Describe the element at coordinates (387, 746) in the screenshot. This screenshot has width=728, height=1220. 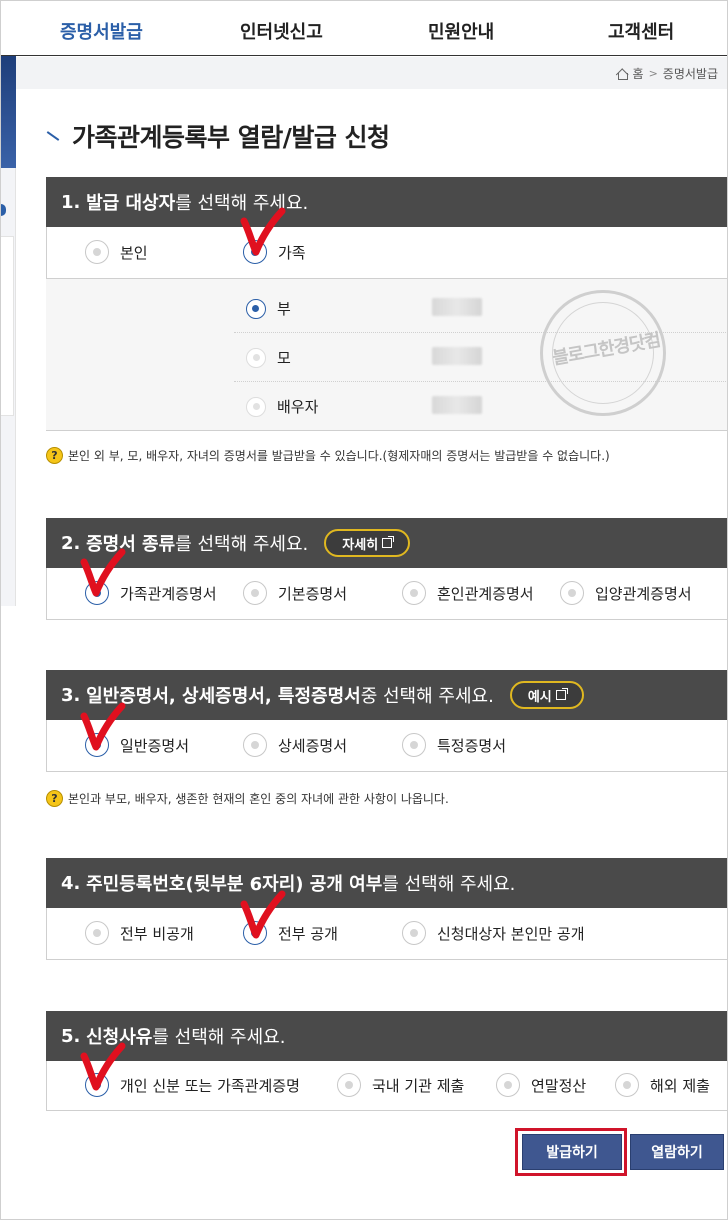
I see `section3-body: 일반증명서 상세증명서 특정증명서` at that location.